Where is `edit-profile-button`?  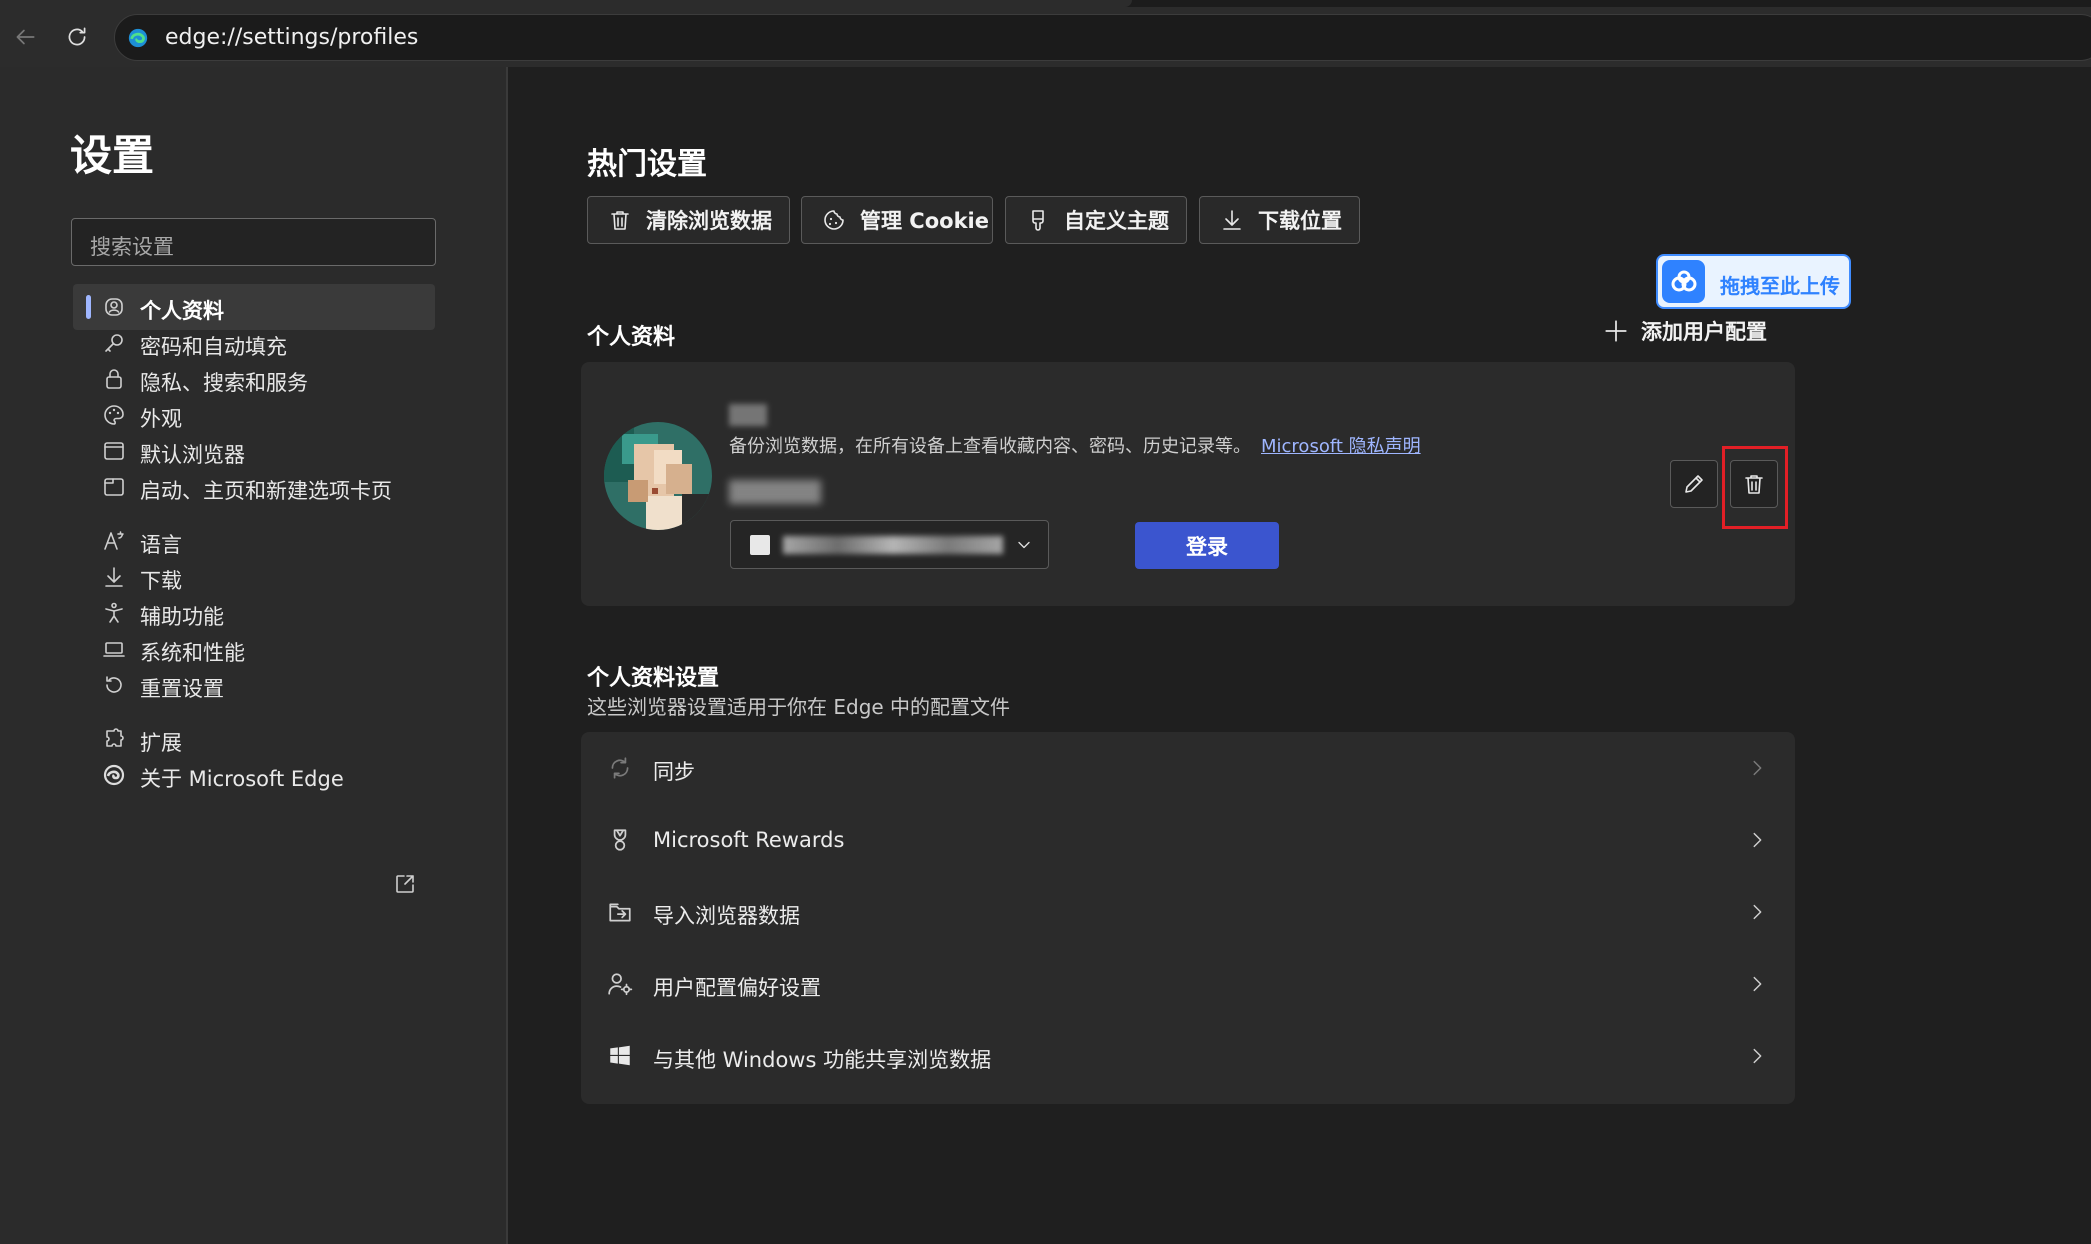 edit-profile-button is located at coordinates (1694, 484).